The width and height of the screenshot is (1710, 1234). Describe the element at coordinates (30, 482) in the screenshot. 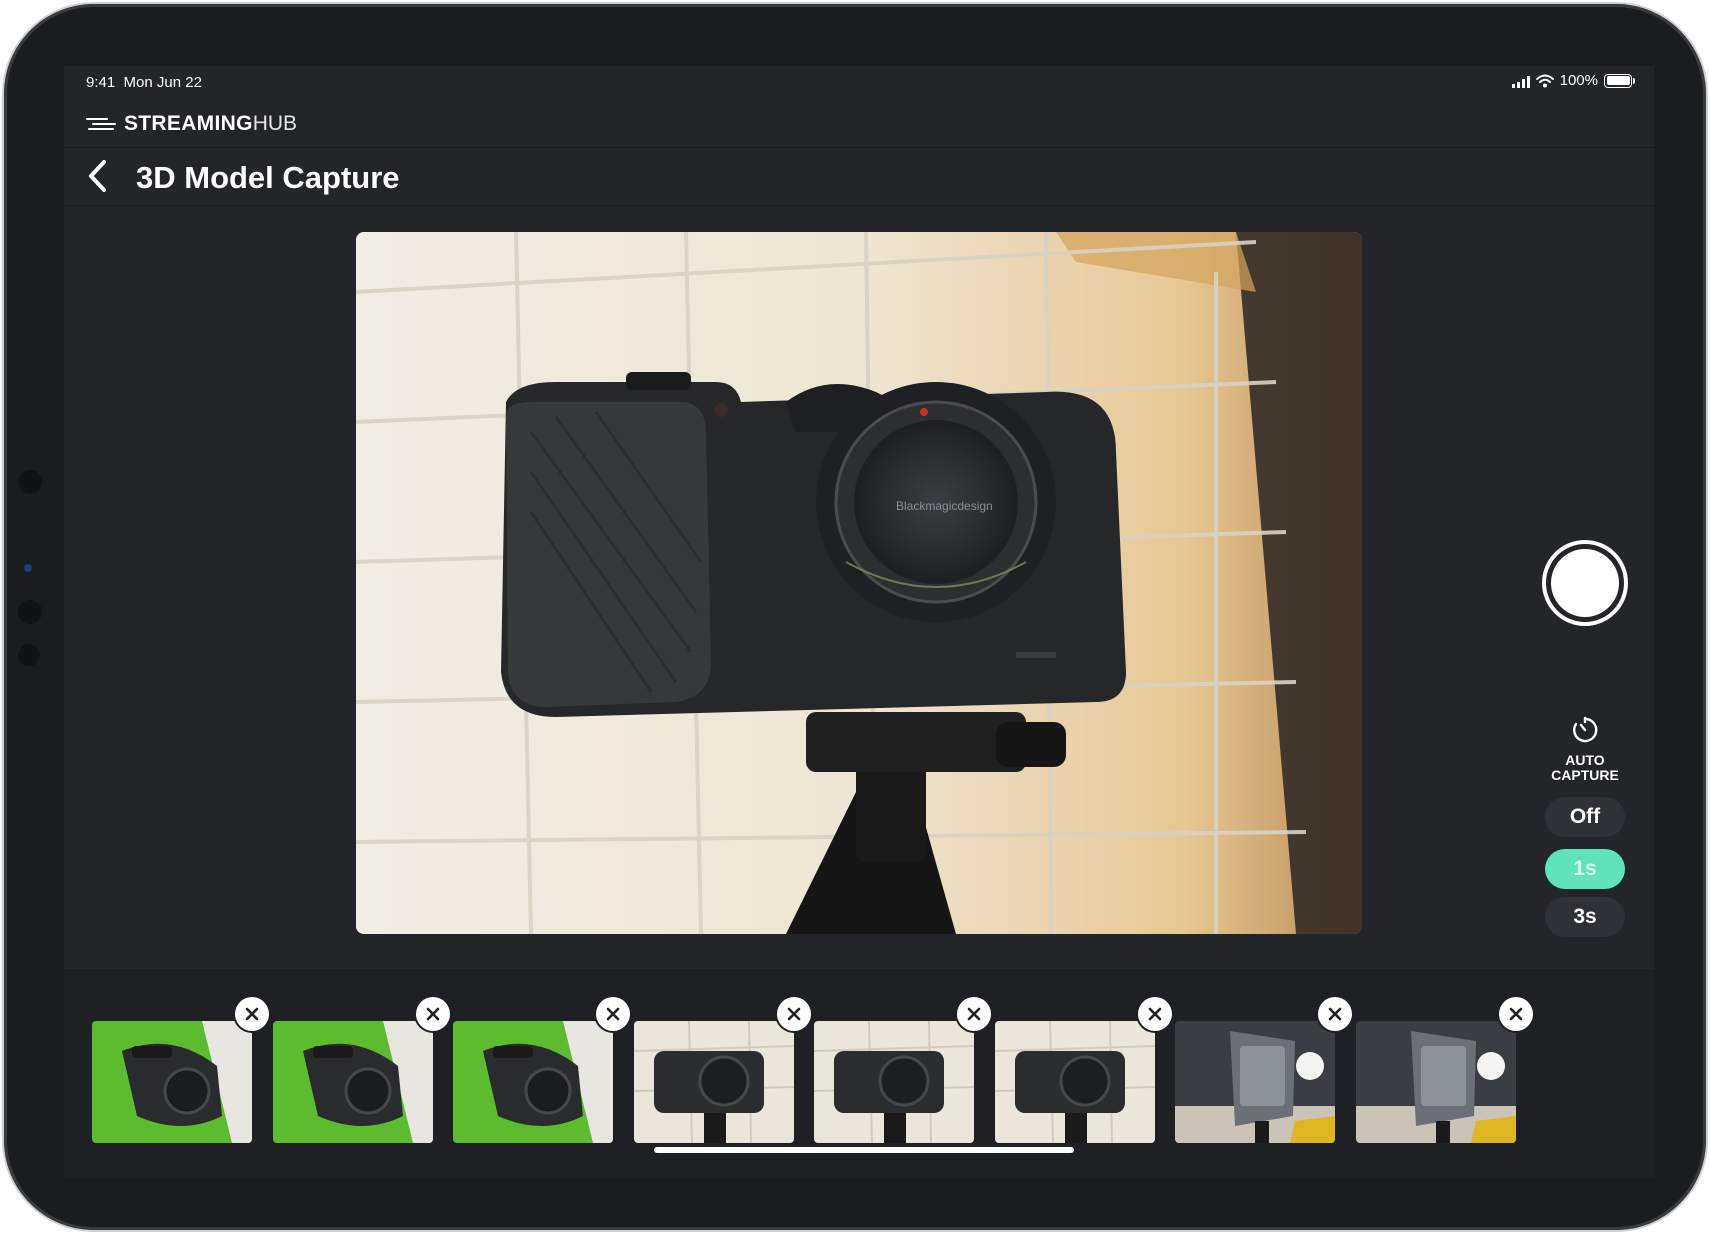

I see `side-button-top` at that location.